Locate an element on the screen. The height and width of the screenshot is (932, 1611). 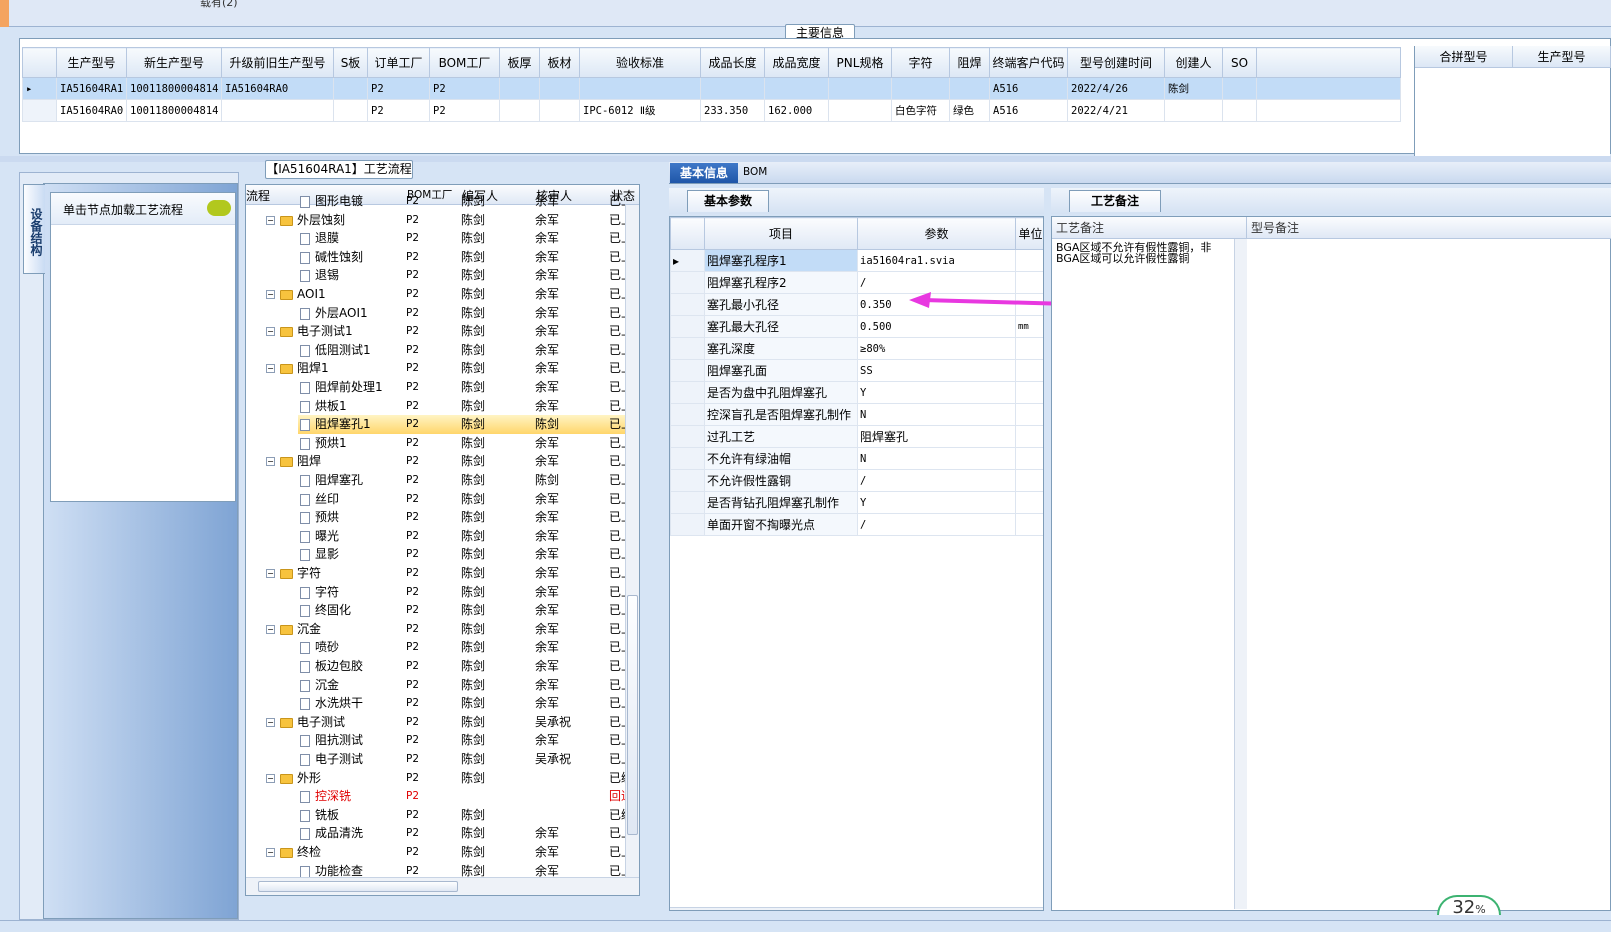
param-value: 阻焊塞孔 is located at coordinates (936, 436).